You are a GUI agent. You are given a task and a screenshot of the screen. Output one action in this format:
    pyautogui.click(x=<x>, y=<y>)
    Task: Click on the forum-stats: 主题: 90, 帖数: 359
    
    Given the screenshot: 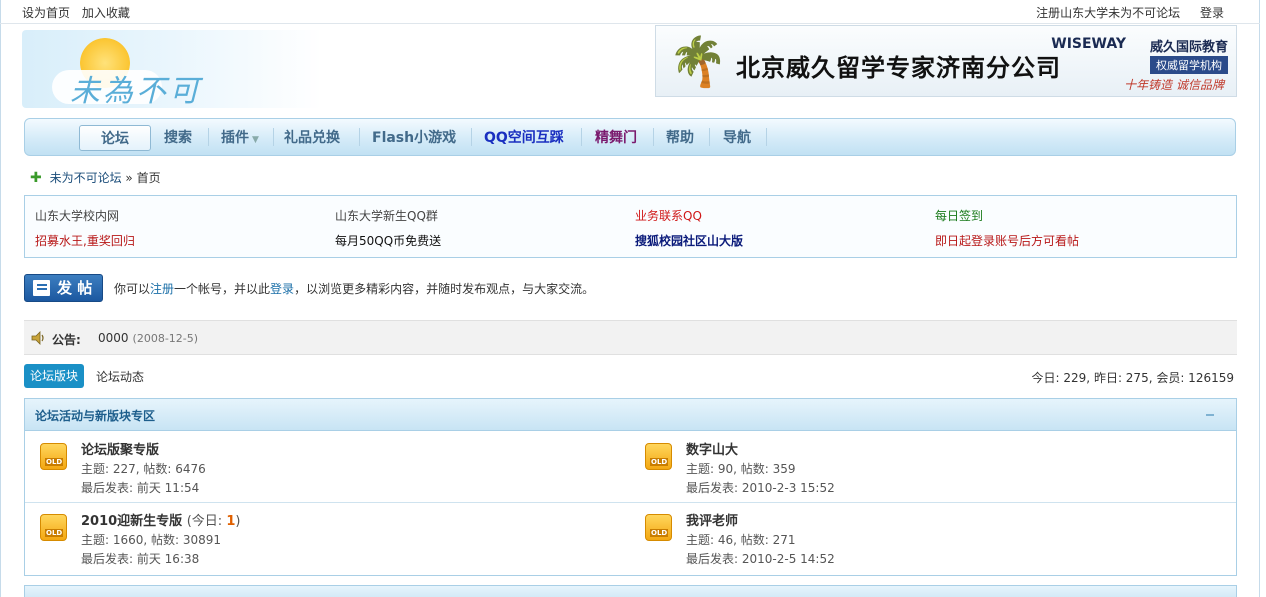 What is the action you would take?
    pyautogui.click(x=741, y=469)
    